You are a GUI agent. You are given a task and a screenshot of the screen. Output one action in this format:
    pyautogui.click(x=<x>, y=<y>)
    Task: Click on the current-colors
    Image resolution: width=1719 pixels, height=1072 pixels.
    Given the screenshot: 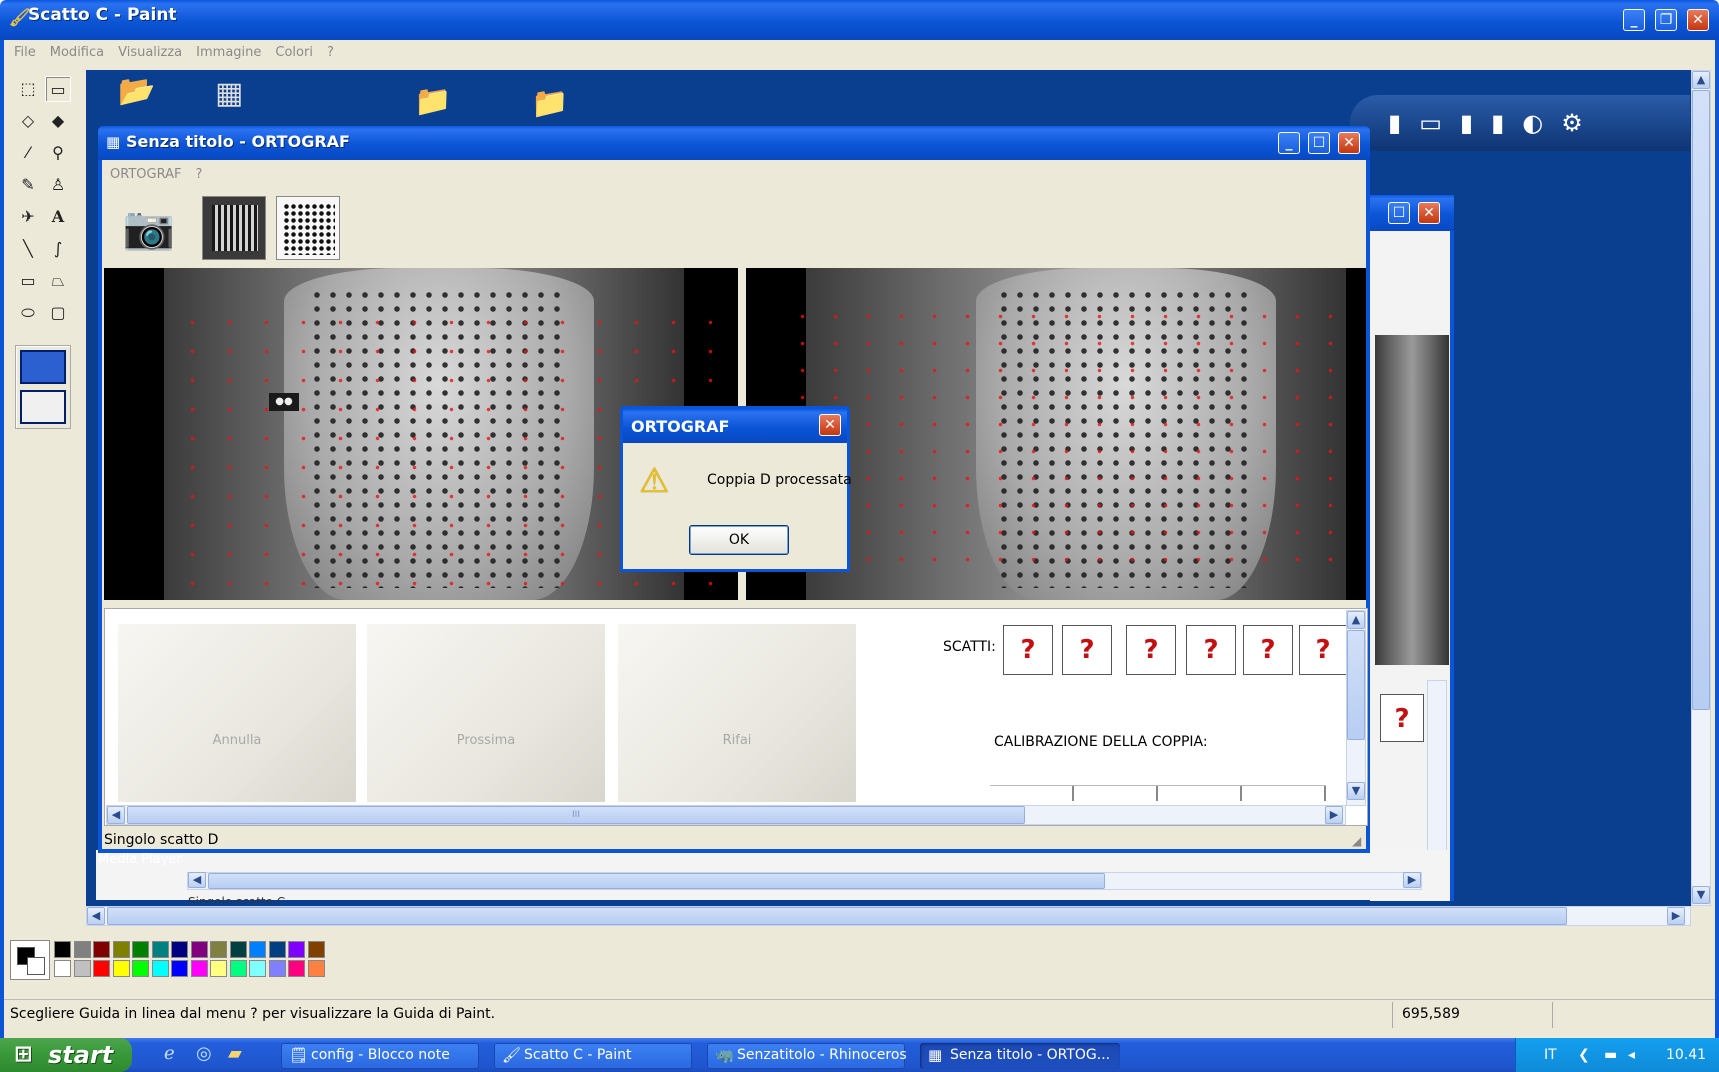 What is the action you would take?
    pyautogui.click(x=30, y=960)
    